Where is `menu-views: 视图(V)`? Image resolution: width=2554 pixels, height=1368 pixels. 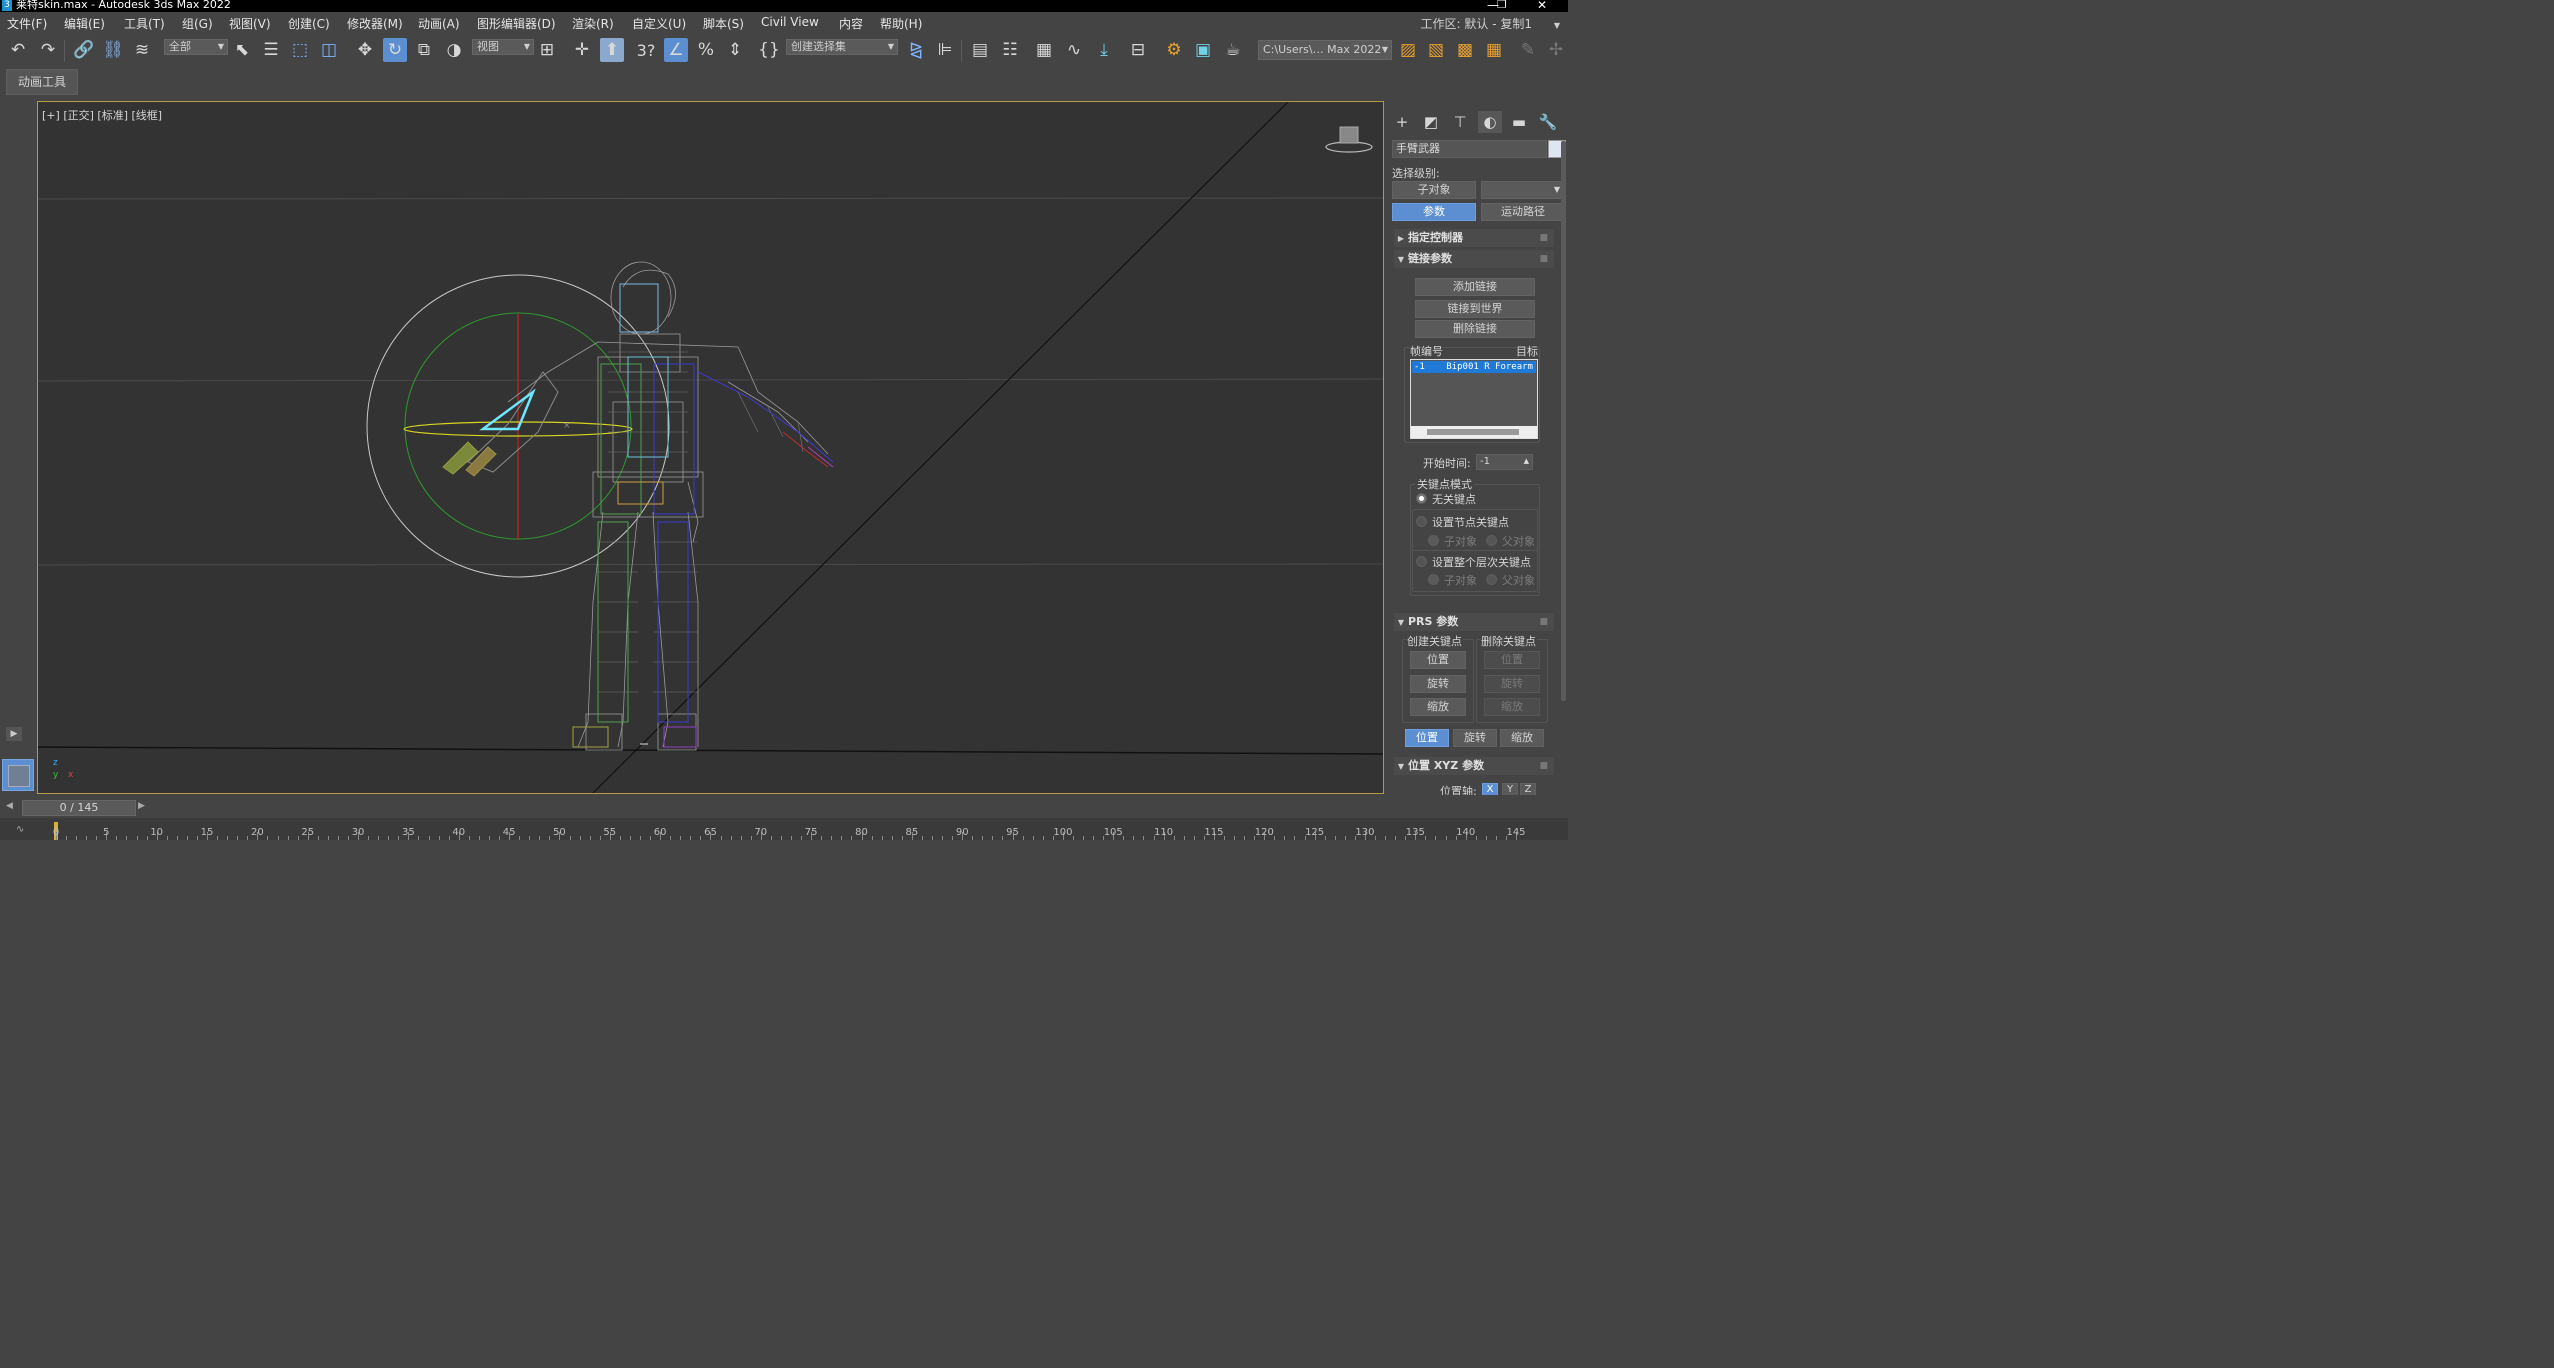 menu-views: 视图(V) is located at coordinates (250, 23).